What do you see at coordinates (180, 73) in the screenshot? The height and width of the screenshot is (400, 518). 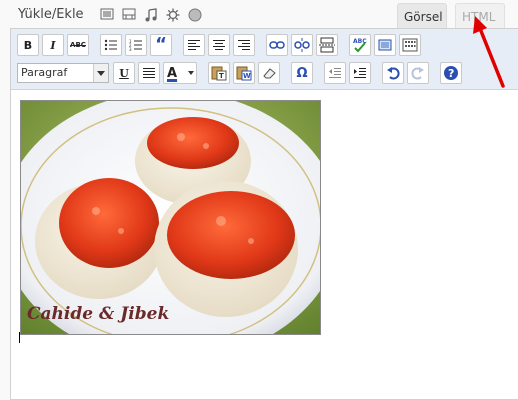 I see `text-color-button: A` at bounding box center [180, 73].